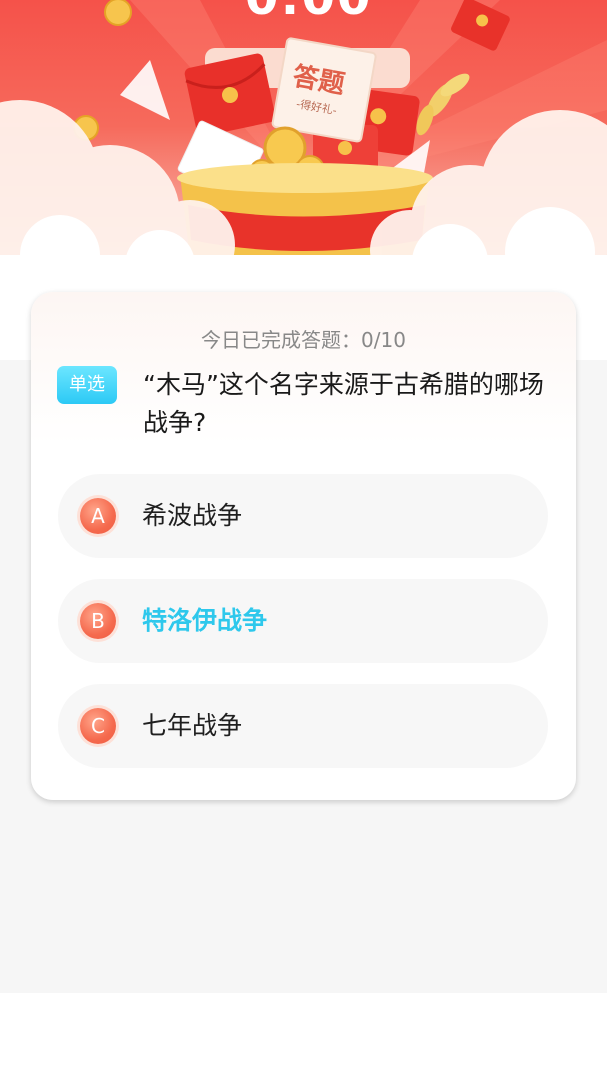 This screenshot has width=607, height=1080. Describe the element at coordinates (343, 403) in the screenshot. I see `question-text: “木马”这个名字来源于古希腊的哪场战争?` at that location.